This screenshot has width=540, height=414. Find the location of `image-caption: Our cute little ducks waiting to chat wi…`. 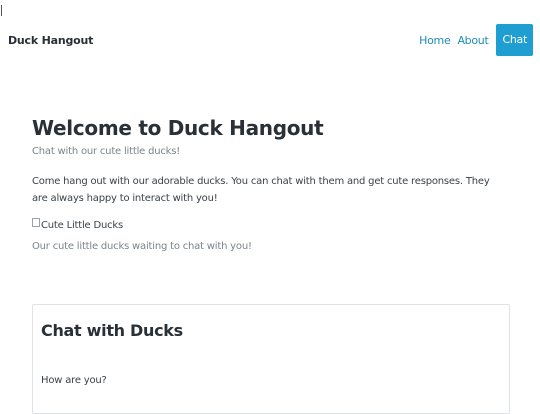

image-caption: Our cute little ducks waiting to chat wi… is located at coordinates (142, 246).